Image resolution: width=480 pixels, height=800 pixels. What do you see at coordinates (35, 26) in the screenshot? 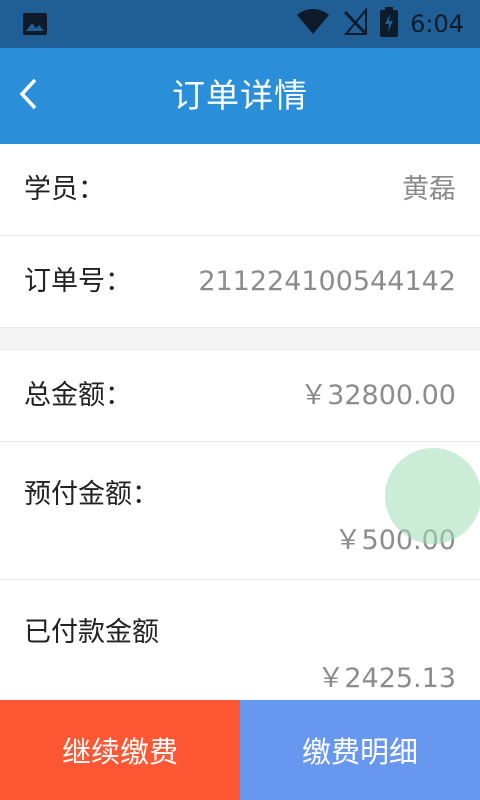
I see `image-icon` at bounding box center [35, 26].